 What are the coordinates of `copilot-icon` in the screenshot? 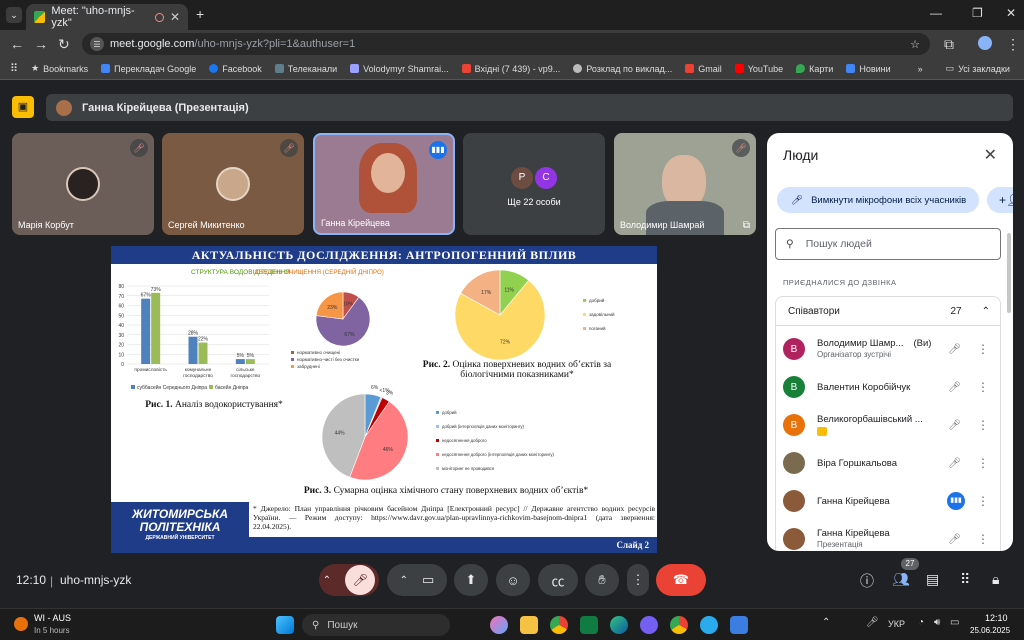 It's located at (499, 625).